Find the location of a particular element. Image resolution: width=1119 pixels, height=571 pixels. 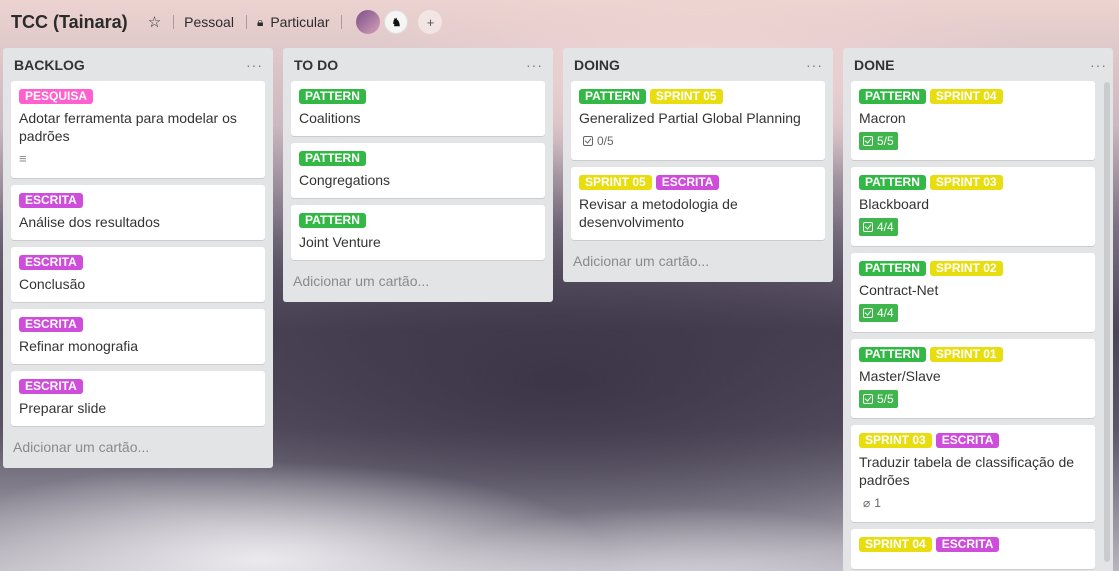

card-labels: PATTERN SPRINT 04 is located at coordinates (973, 96).